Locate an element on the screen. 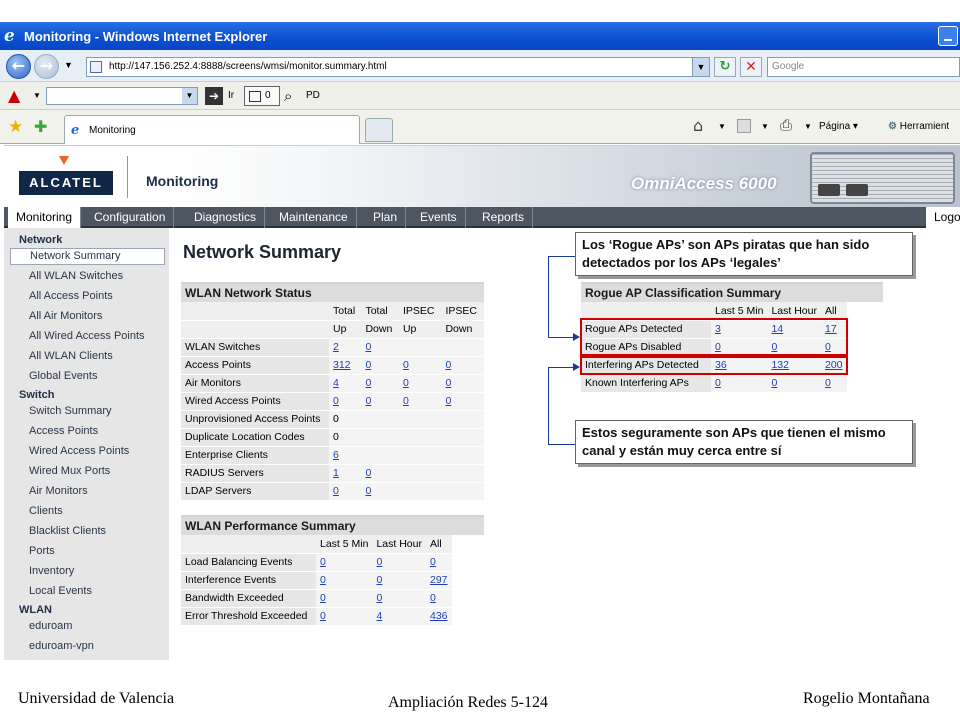 The width and height of the screenshot is (960, 720). value-link: 312 is located at coordinates (342, 365).